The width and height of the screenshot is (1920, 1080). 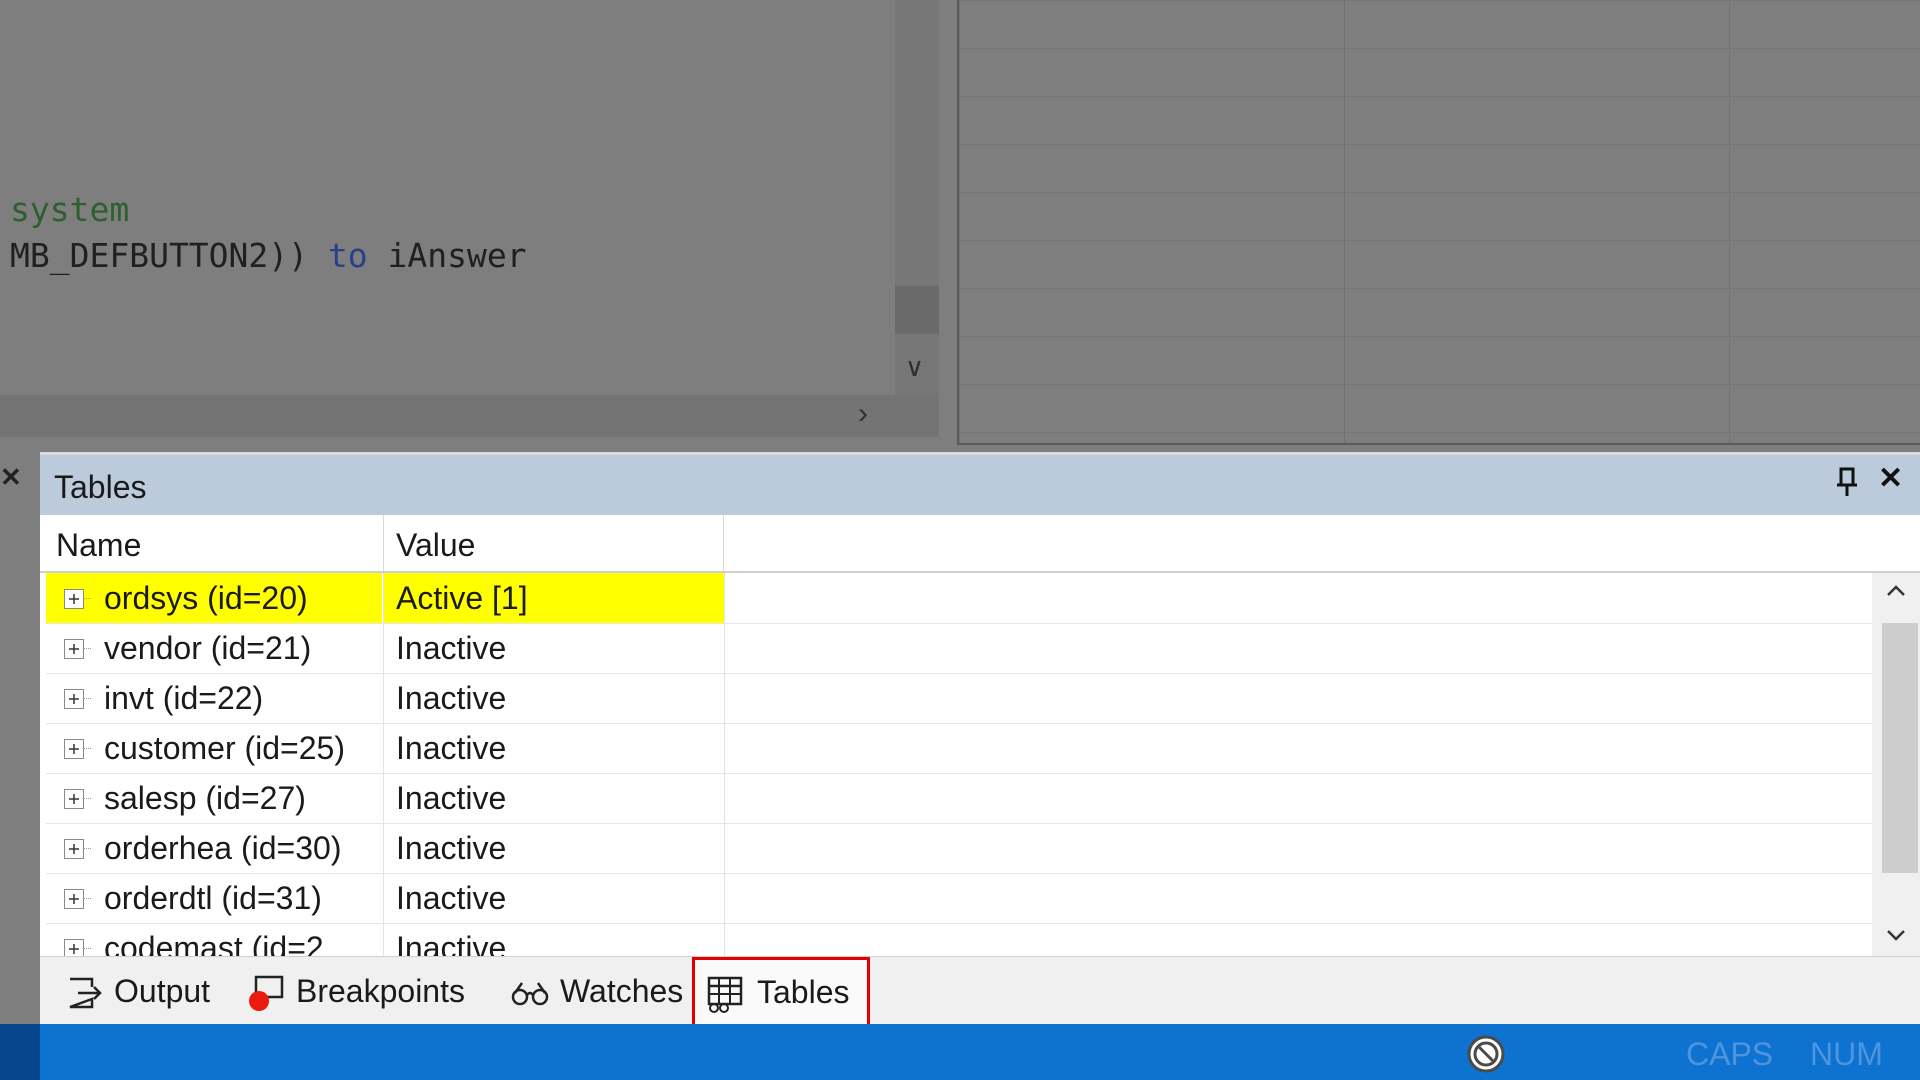 What do you see at coordinates (447, 255) in the screenshot?
I see `code-text: iAnswer` at bounding box center [447, 255].